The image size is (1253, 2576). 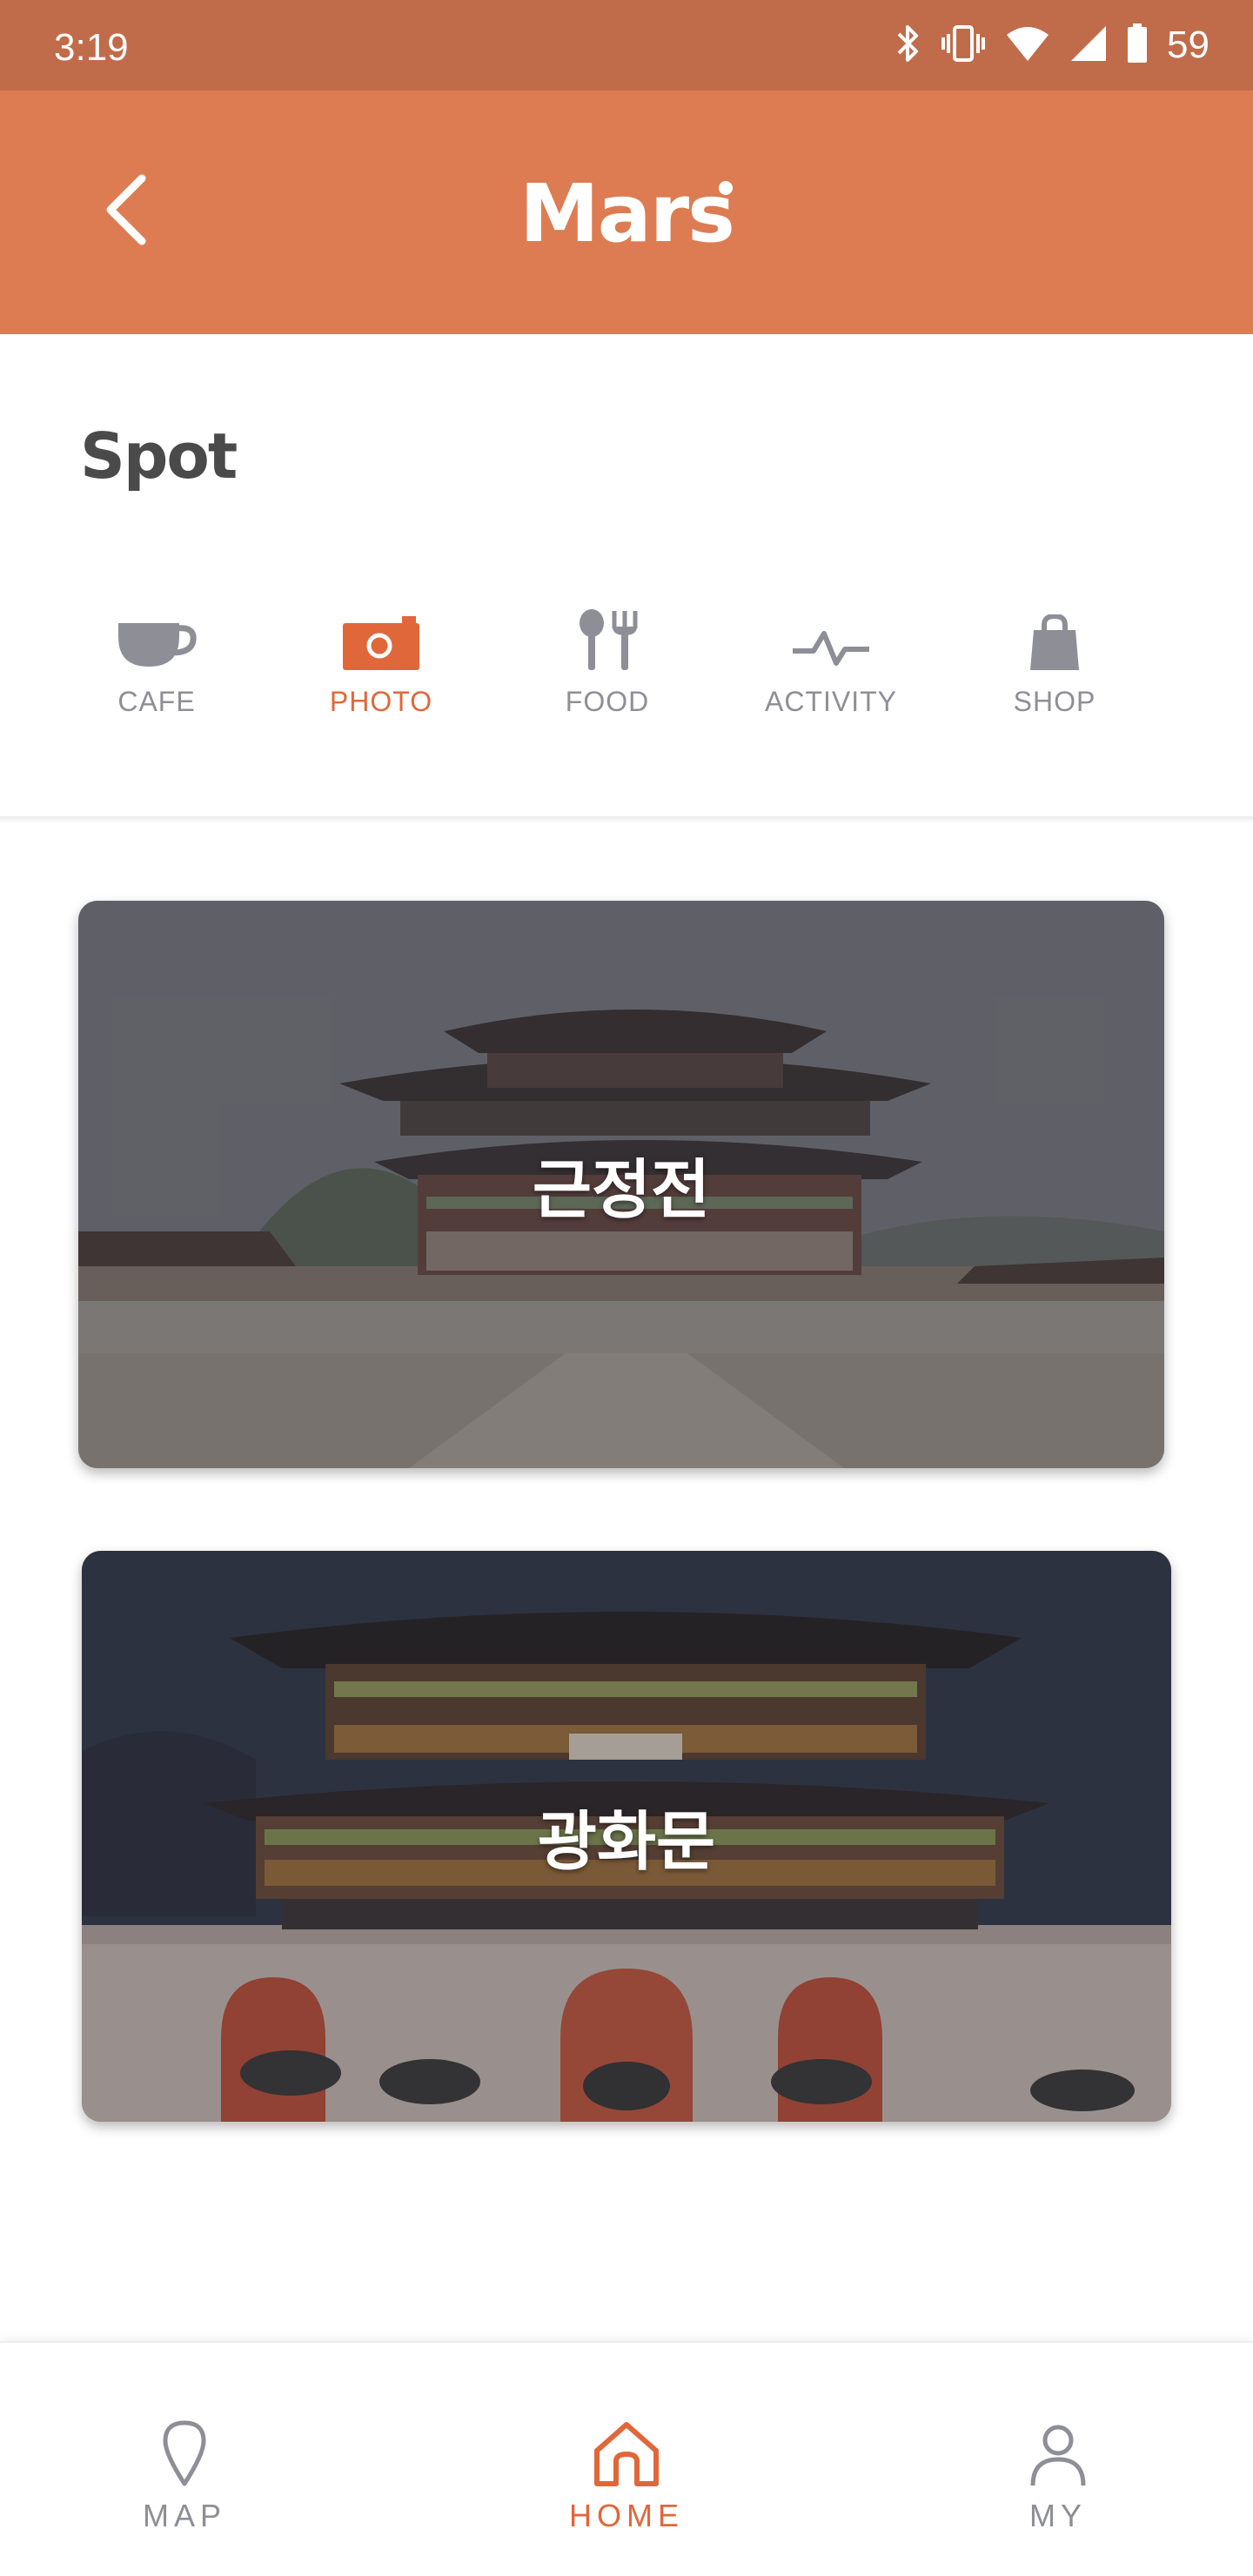 I want to click on map-pin-icon, so click(x=184, y=2453).